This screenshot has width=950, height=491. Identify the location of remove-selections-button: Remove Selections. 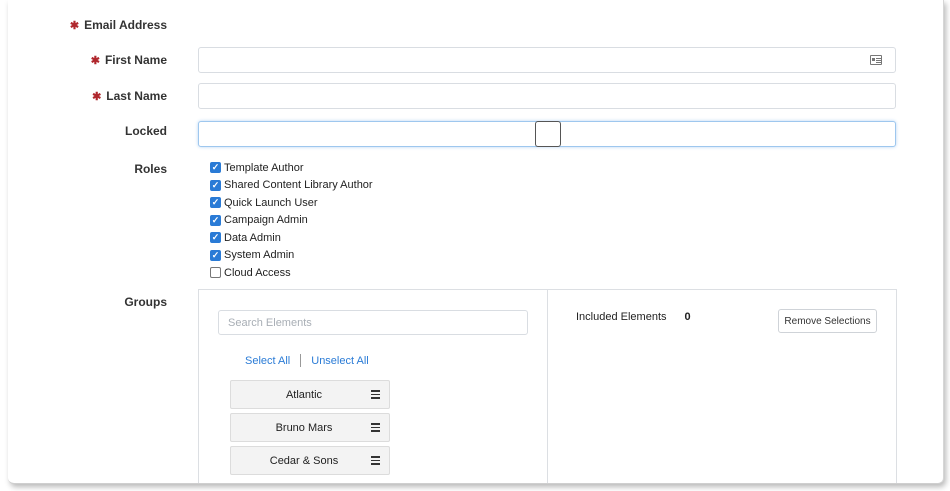
(827, 321).